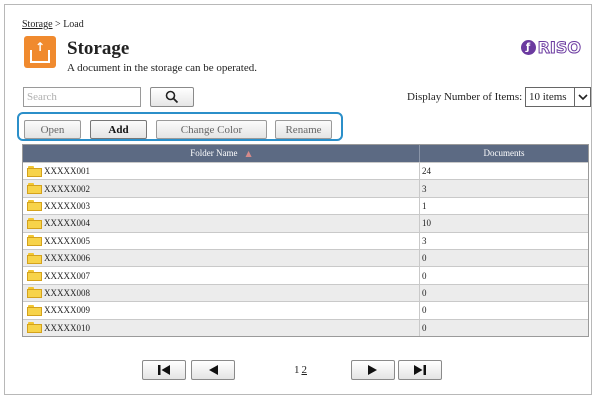 The width and height of the screenshot is (596, 399). What do you see at coordinates (67, 188) in the screenshot?
I see `folder-name: XXXXX002` at bounding box center [67, 188].